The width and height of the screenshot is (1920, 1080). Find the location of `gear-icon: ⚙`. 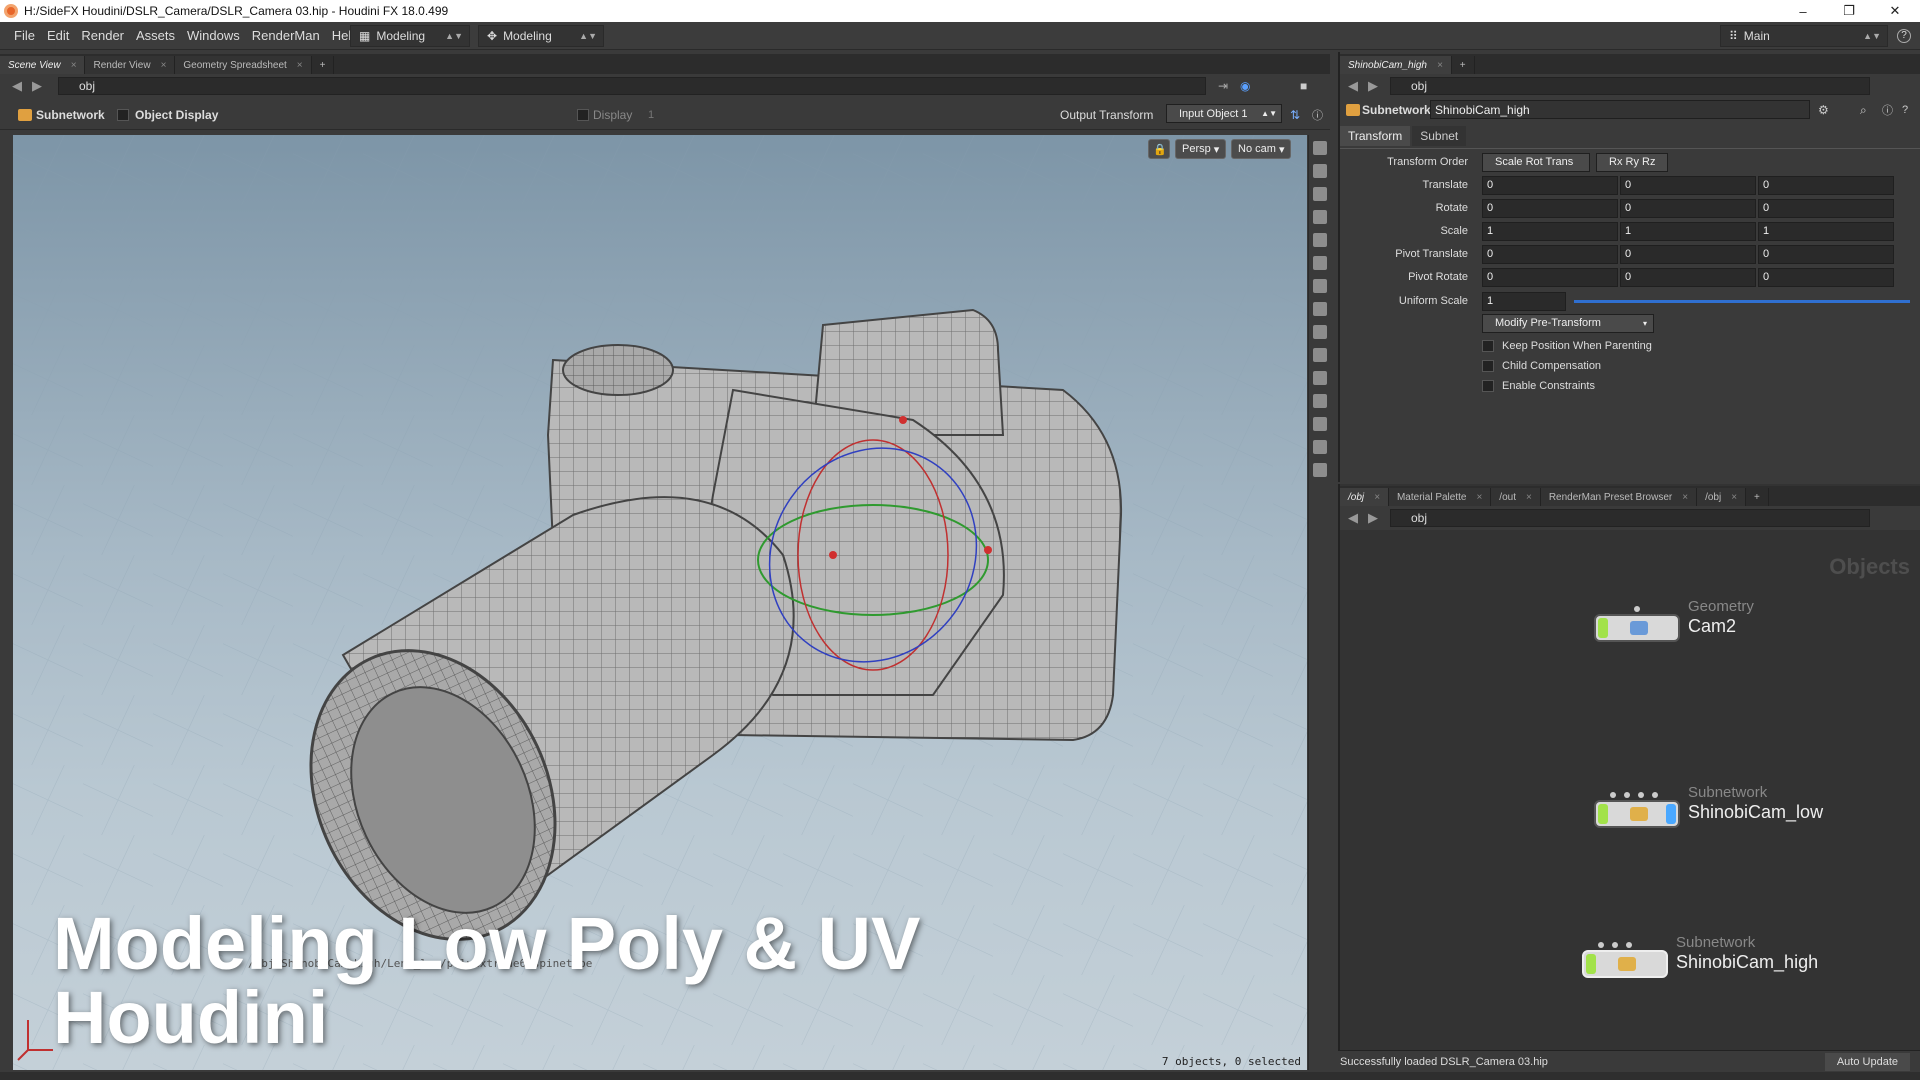

gear-icon: ⚙ is located at coordinates (1823, 110).